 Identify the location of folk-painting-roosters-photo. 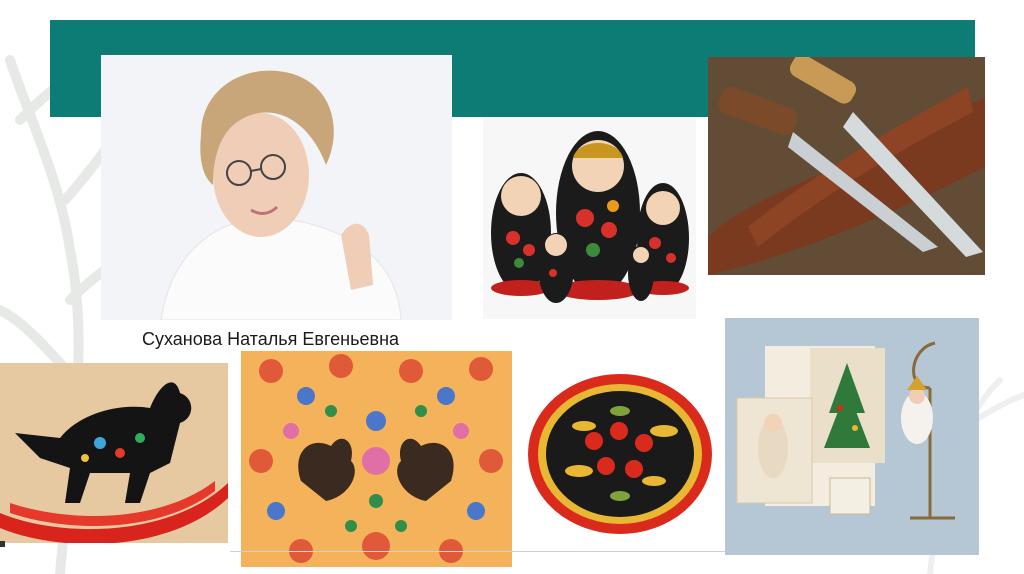
(376, 459).